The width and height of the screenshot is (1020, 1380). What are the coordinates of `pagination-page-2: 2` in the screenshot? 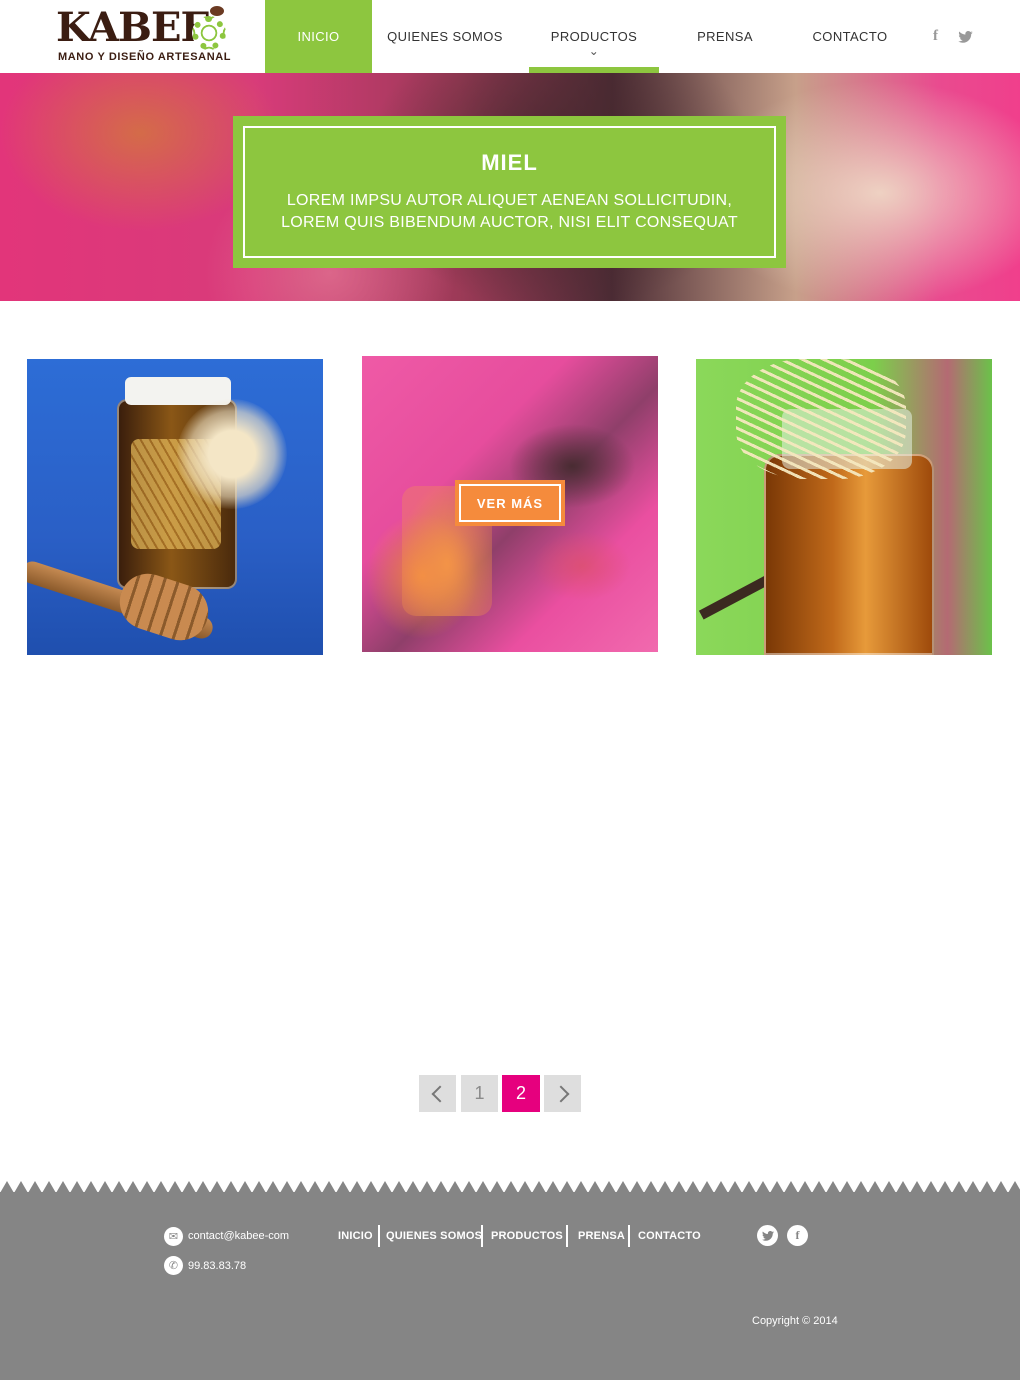 It's located at (521, 1093).